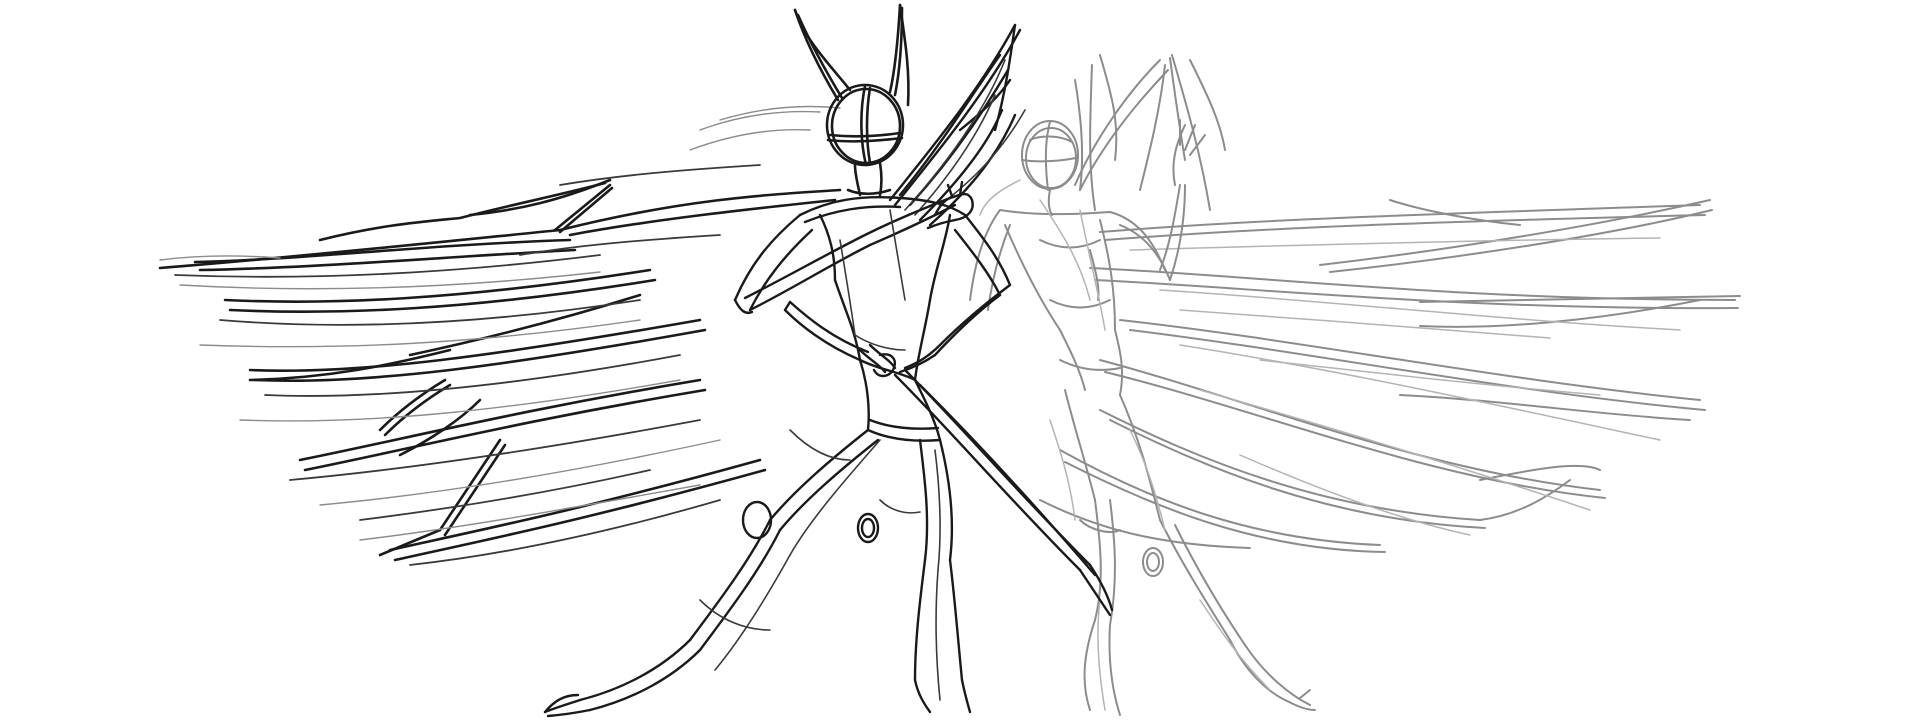 This screenshot has height=720, width=1920. What do you see at coordinates (1150, 132) in the screenshot?
I see `back-figure-left-wing` at bounding box center [1150, 132].